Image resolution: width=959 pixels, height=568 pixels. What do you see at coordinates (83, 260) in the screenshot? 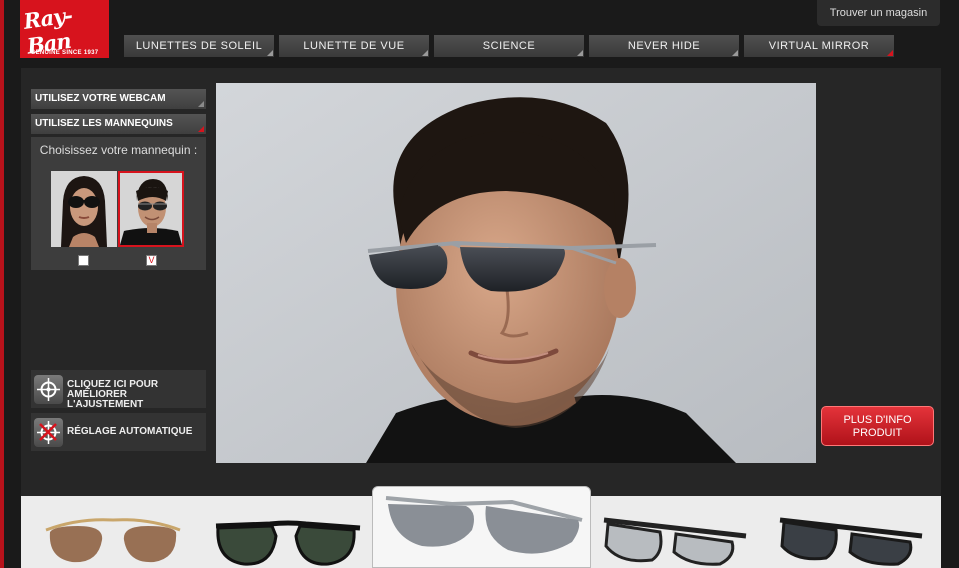
I see `mannequin-female-checkbox` at bounding box center [83, 260].